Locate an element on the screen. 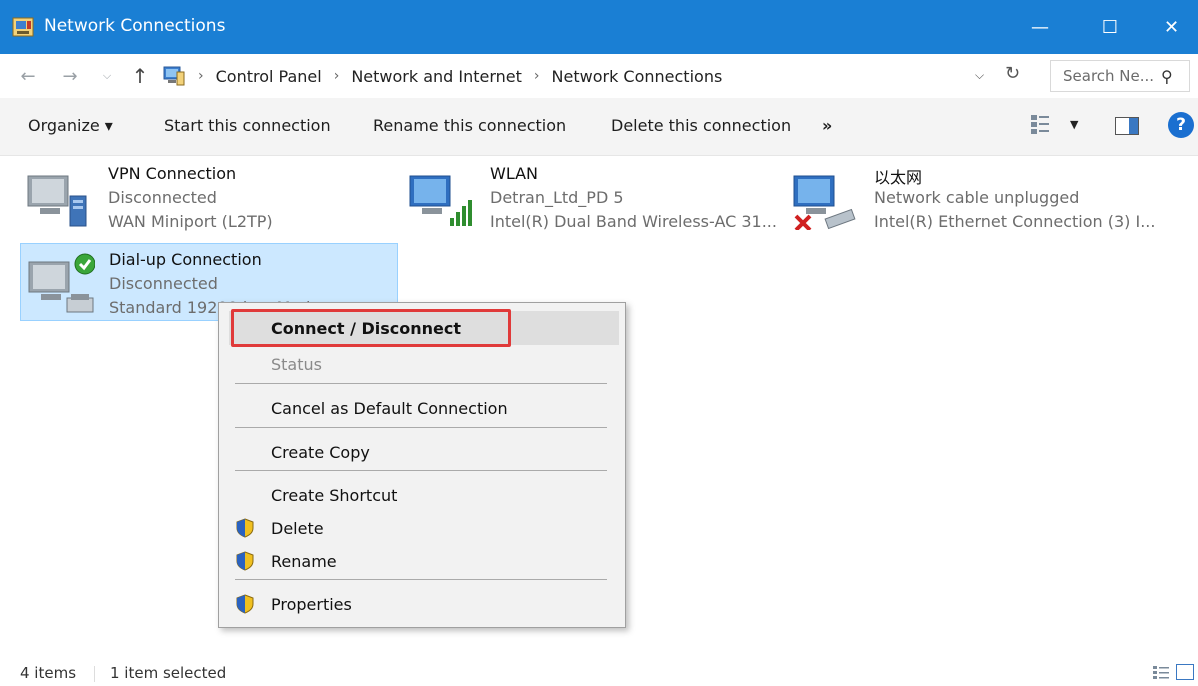 Image resolution: width=1198 pixels, height=686 pixels. selection-count: 1 item selected is located at coordinates (168, 673).